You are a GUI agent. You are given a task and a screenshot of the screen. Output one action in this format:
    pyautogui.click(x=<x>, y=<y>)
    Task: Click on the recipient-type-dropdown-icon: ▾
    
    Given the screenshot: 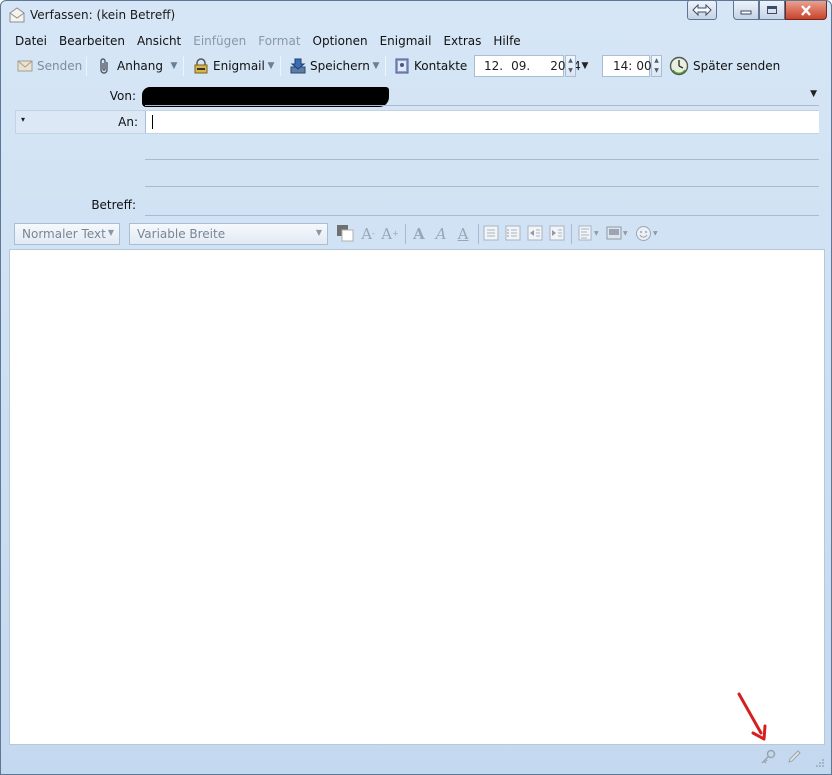 What is the action you would take?
    pyautogui.click(x=23, y=119)
    